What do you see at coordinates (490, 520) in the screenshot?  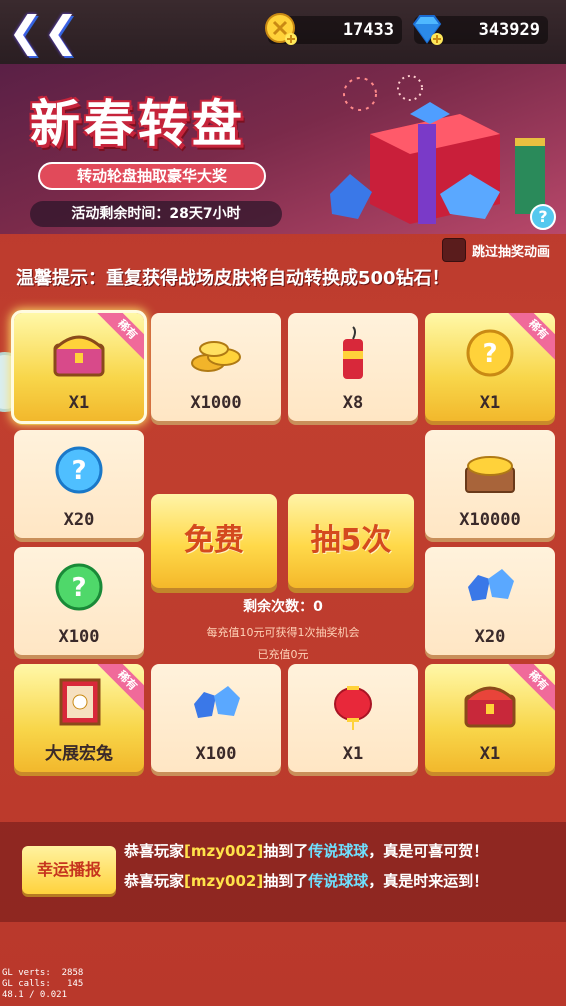 I see `prize-label: X10000` at bounding box center [490, 520].